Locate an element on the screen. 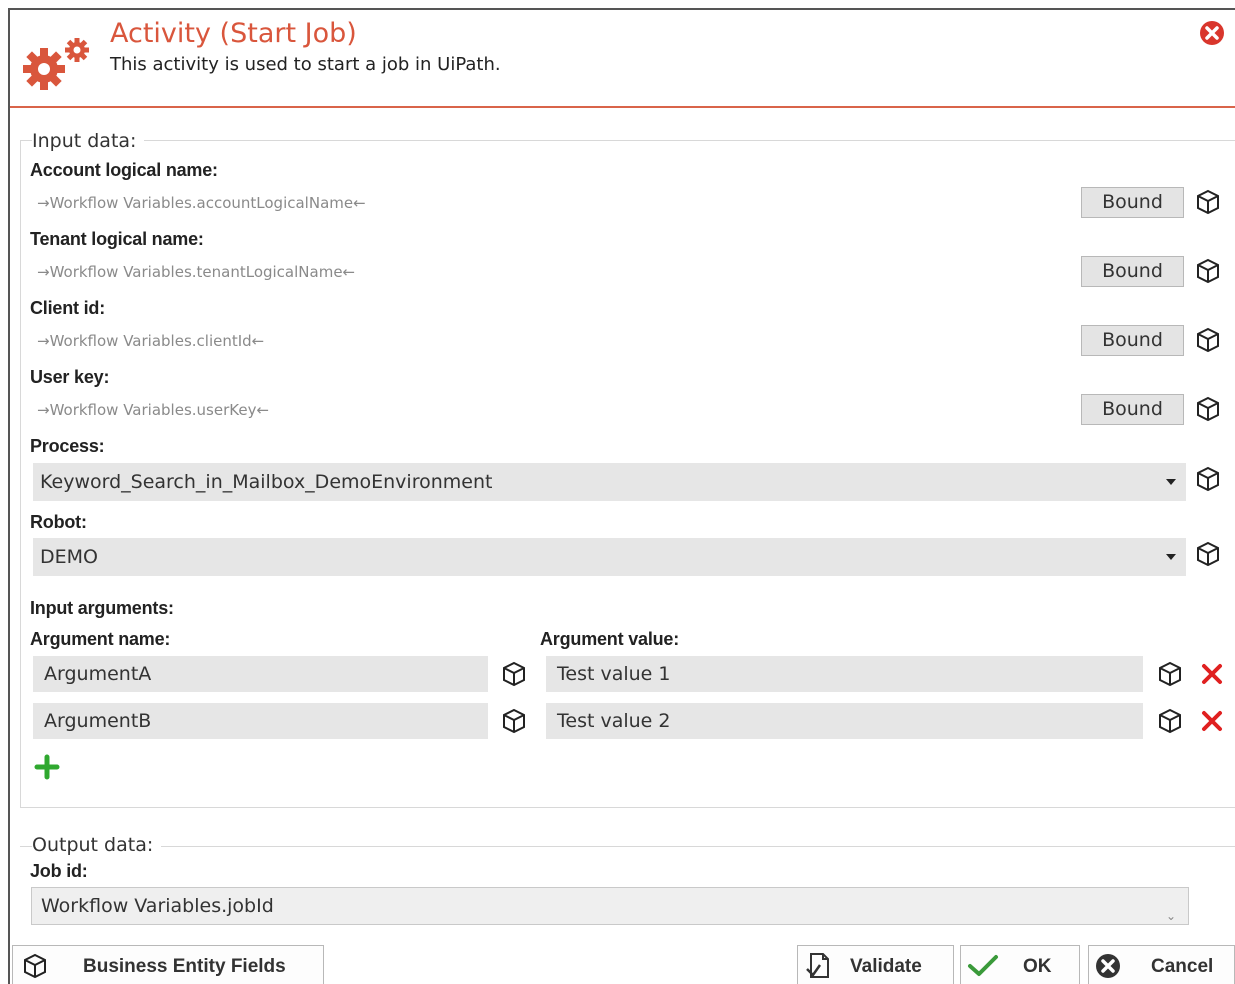 The height and width of the screenshot is (984, 1235). client-id-binding: →Workflow Variables.clientId← is located at coordinates (151, 341).